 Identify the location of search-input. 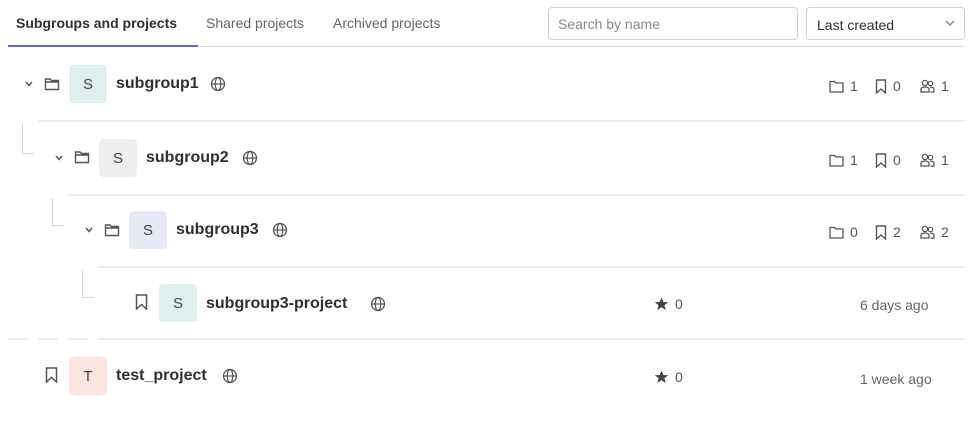
(673, 23).